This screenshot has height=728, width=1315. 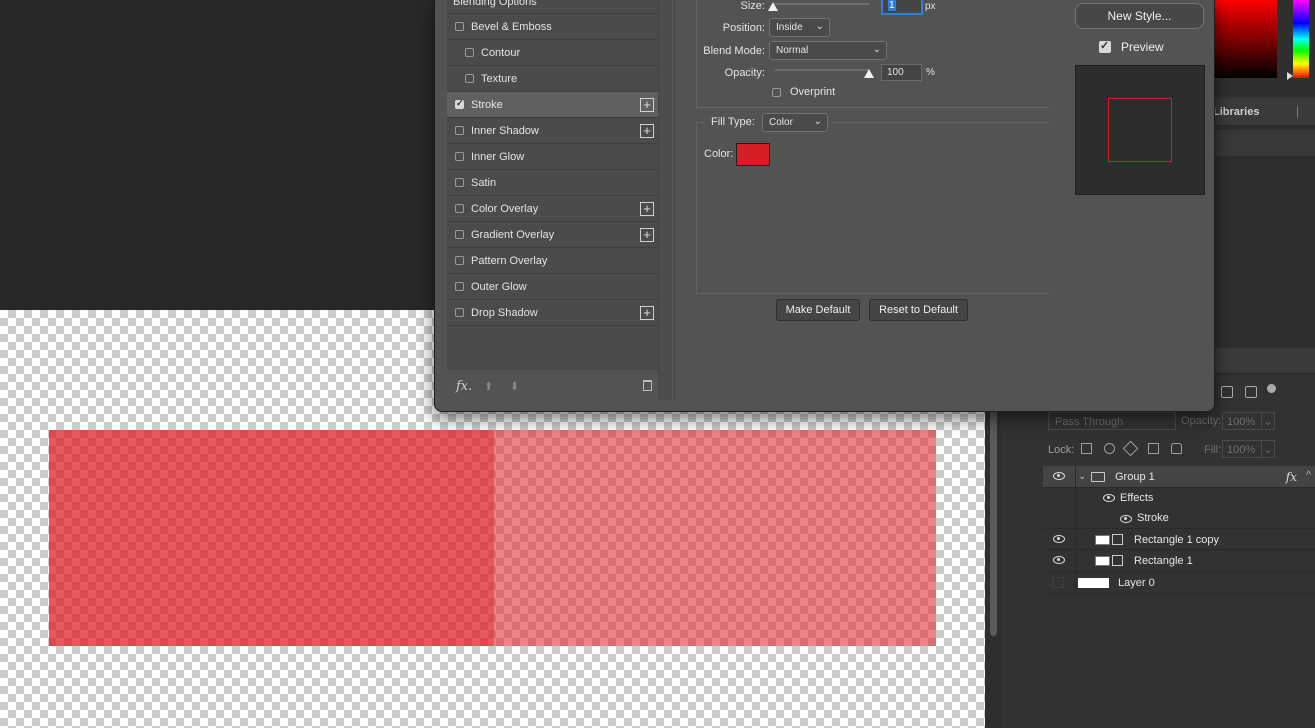 What do you see at coordinates (552, 209) in the screenshot?
I see `style-item-color-overlay: Color Overlay +` at bounding box center [552, 209].